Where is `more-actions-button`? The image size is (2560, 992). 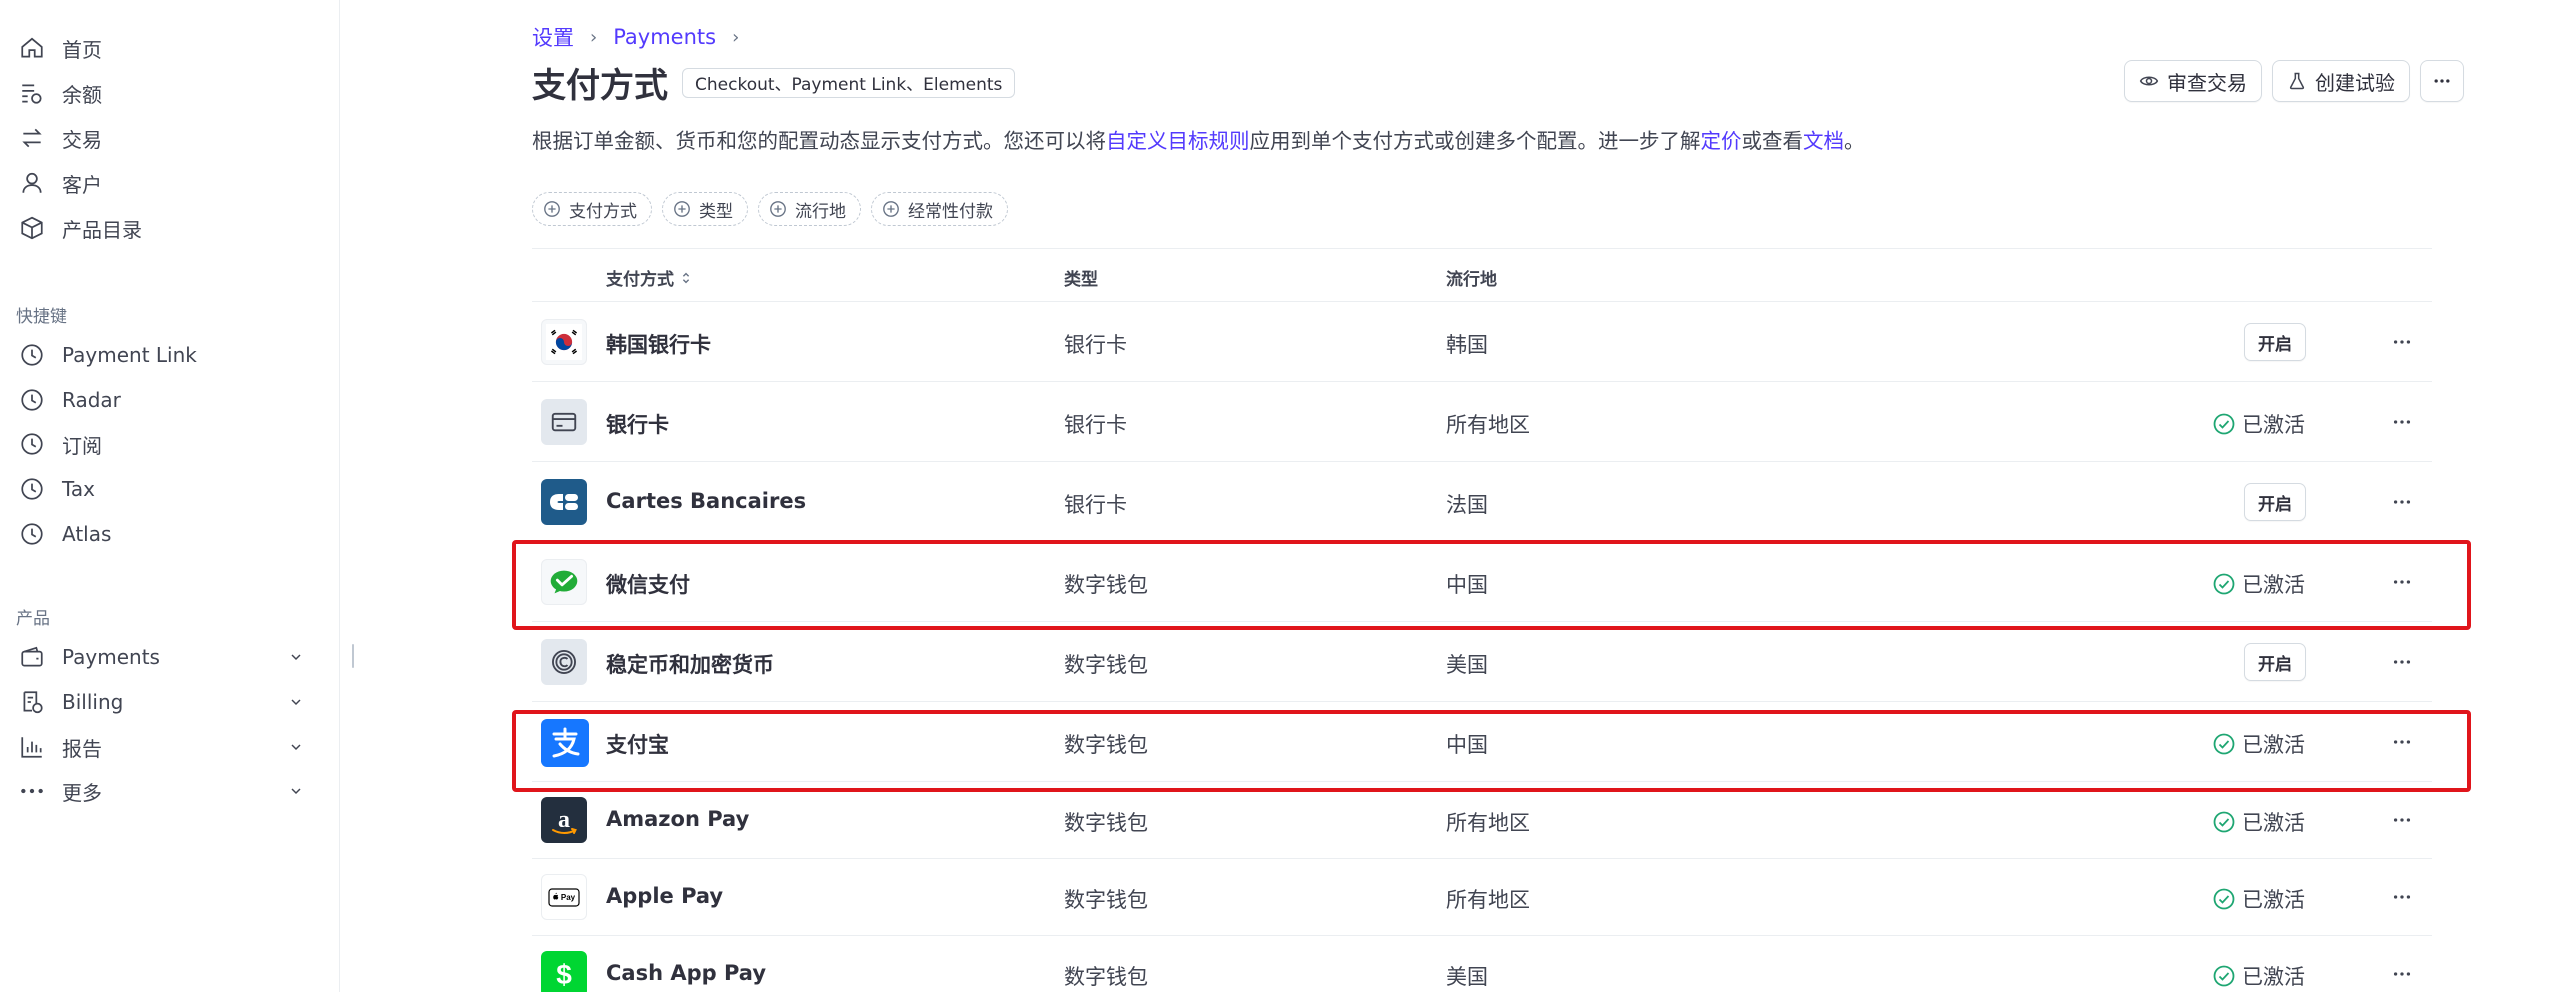 more-actions-button is located at coordinates (2442, 81).